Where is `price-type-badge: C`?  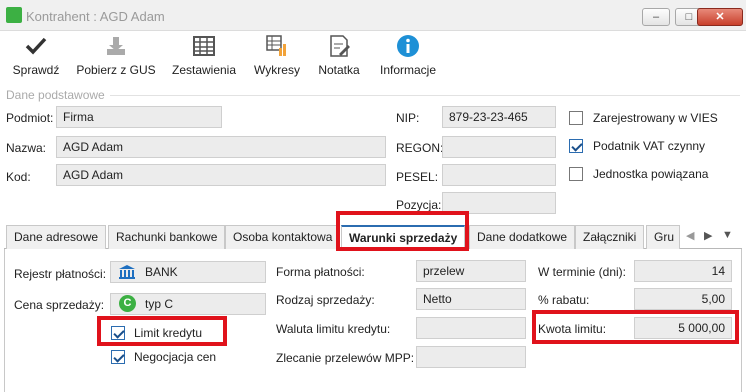 price-type-badge: C is located at coordinates (127, 303).